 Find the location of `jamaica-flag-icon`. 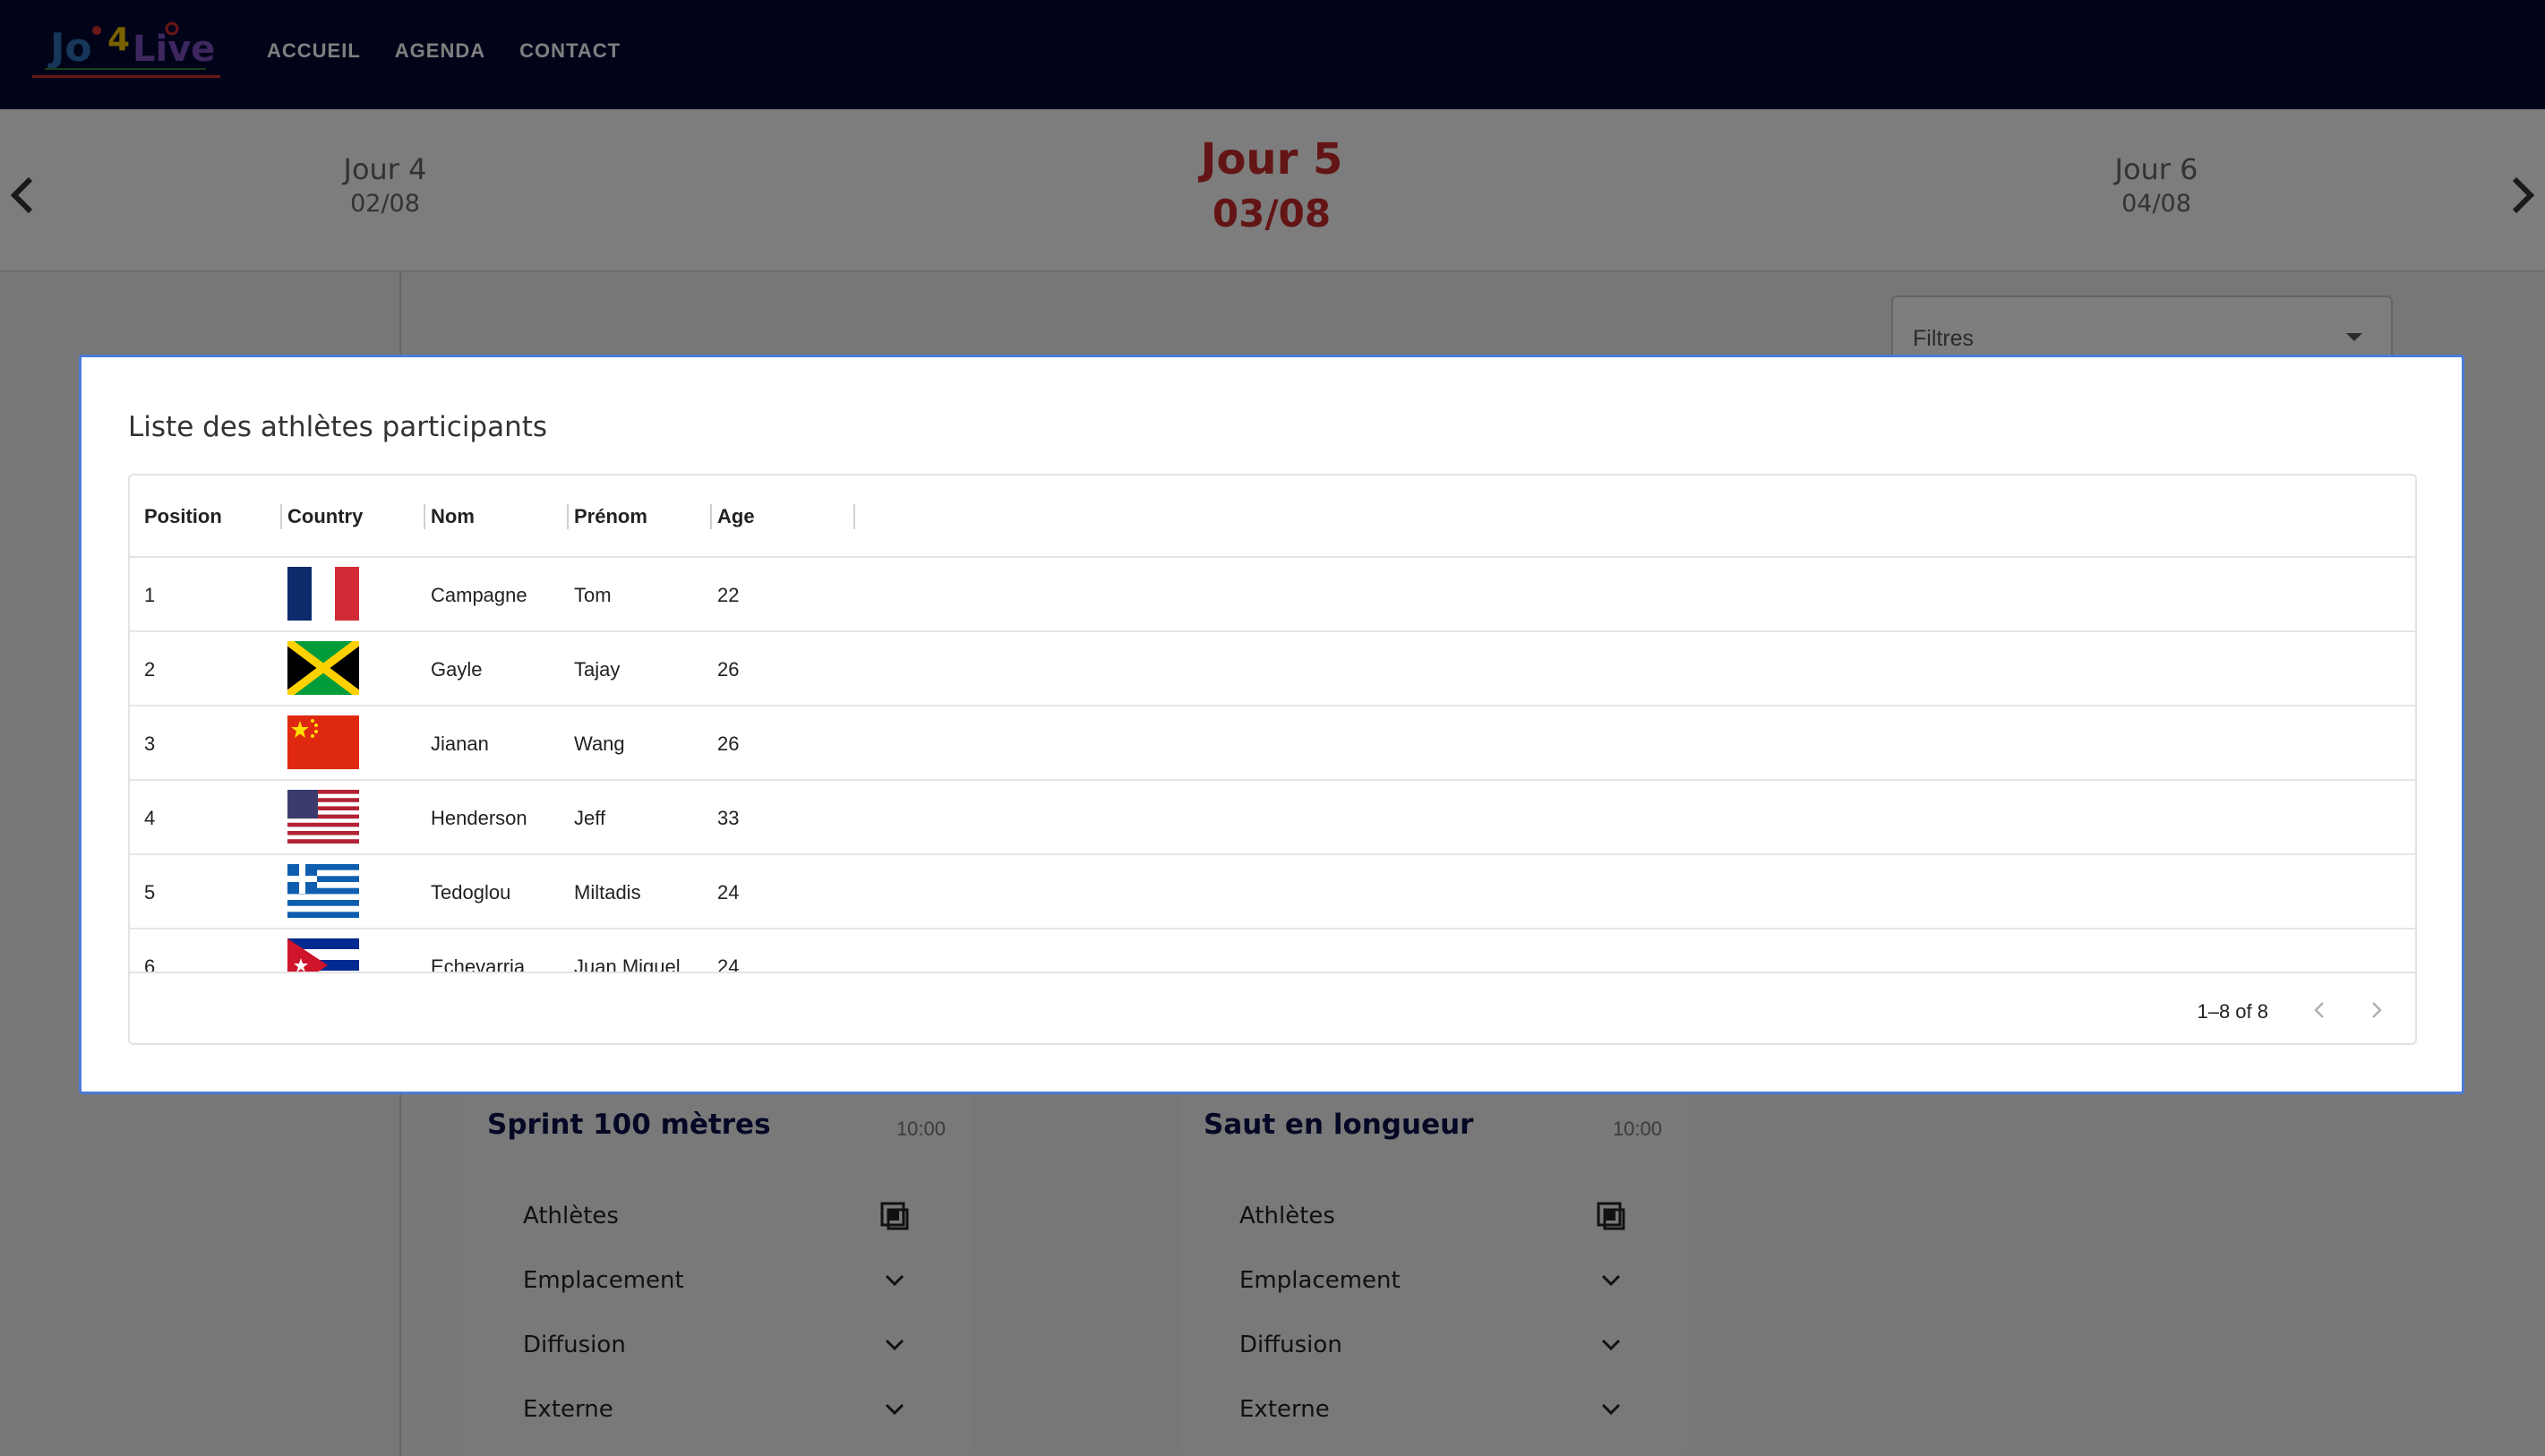

jamaica-flag-icon is located at coordinates (323, 668).